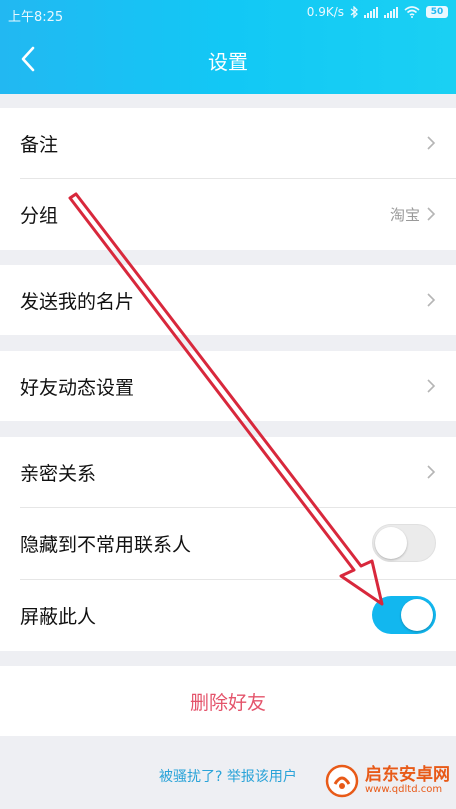 This screenshot has width=456, height=809. I want to click on moments-settings-row: 好友动态设置, so click(228, 386).